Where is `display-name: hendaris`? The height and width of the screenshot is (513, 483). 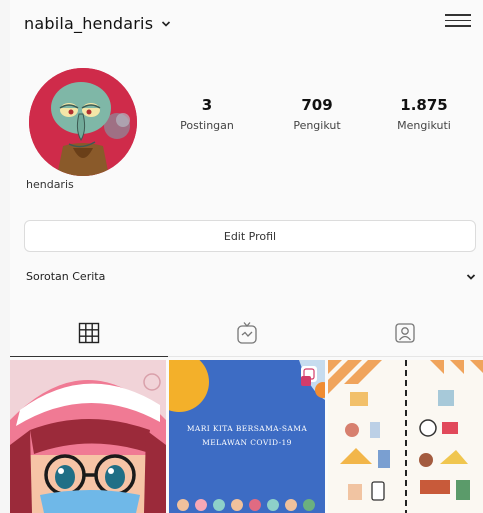 display-name: hendaris is located at coordinates (50, 184).